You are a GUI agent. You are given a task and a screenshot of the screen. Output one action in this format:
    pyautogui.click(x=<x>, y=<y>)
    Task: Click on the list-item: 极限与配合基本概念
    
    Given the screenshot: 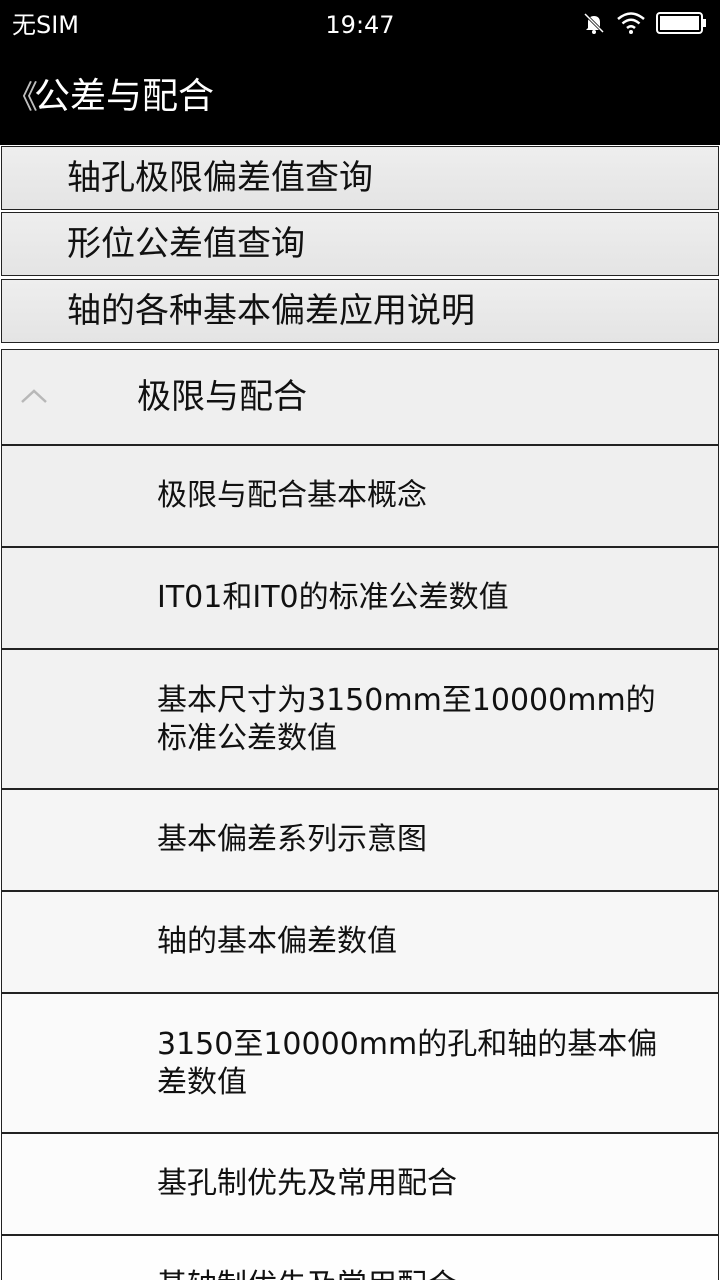 What is the action you would take?
    pyautogui.click(x=360, y=496)
    